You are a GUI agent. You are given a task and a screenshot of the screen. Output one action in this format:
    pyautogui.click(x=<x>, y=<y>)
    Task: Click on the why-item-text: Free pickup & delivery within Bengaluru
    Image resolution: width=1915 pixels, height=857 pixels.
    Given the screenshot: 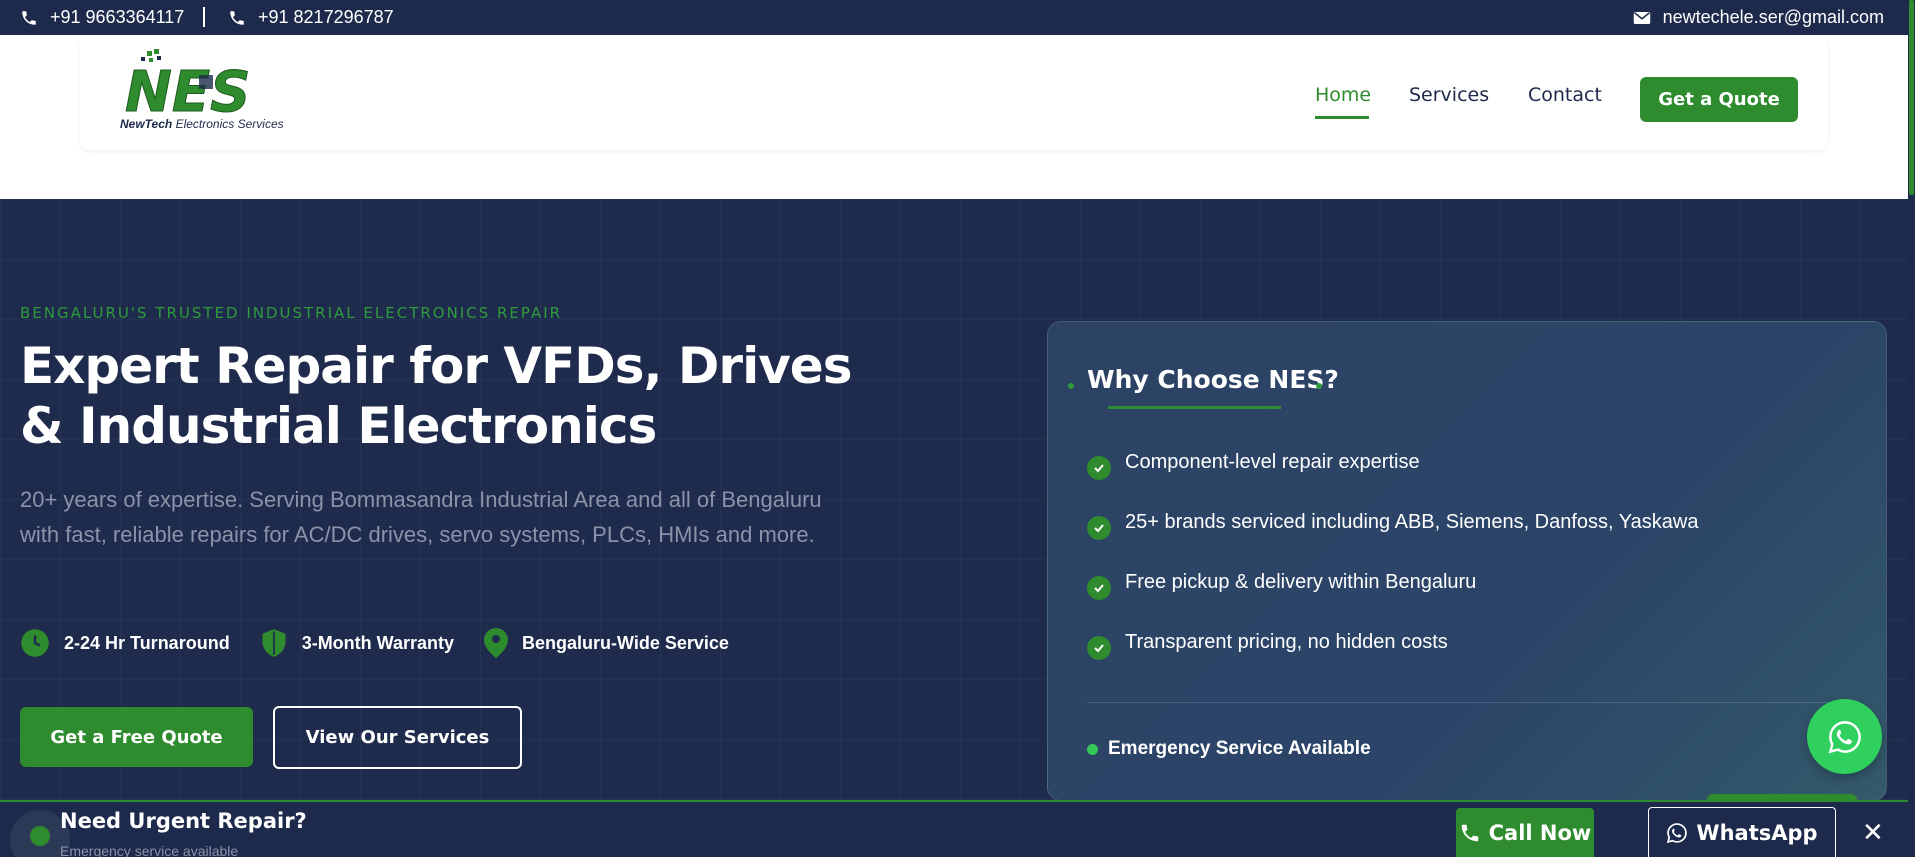 What is the action you would take?
    pyautogui.click(x=1301, y=581)
    